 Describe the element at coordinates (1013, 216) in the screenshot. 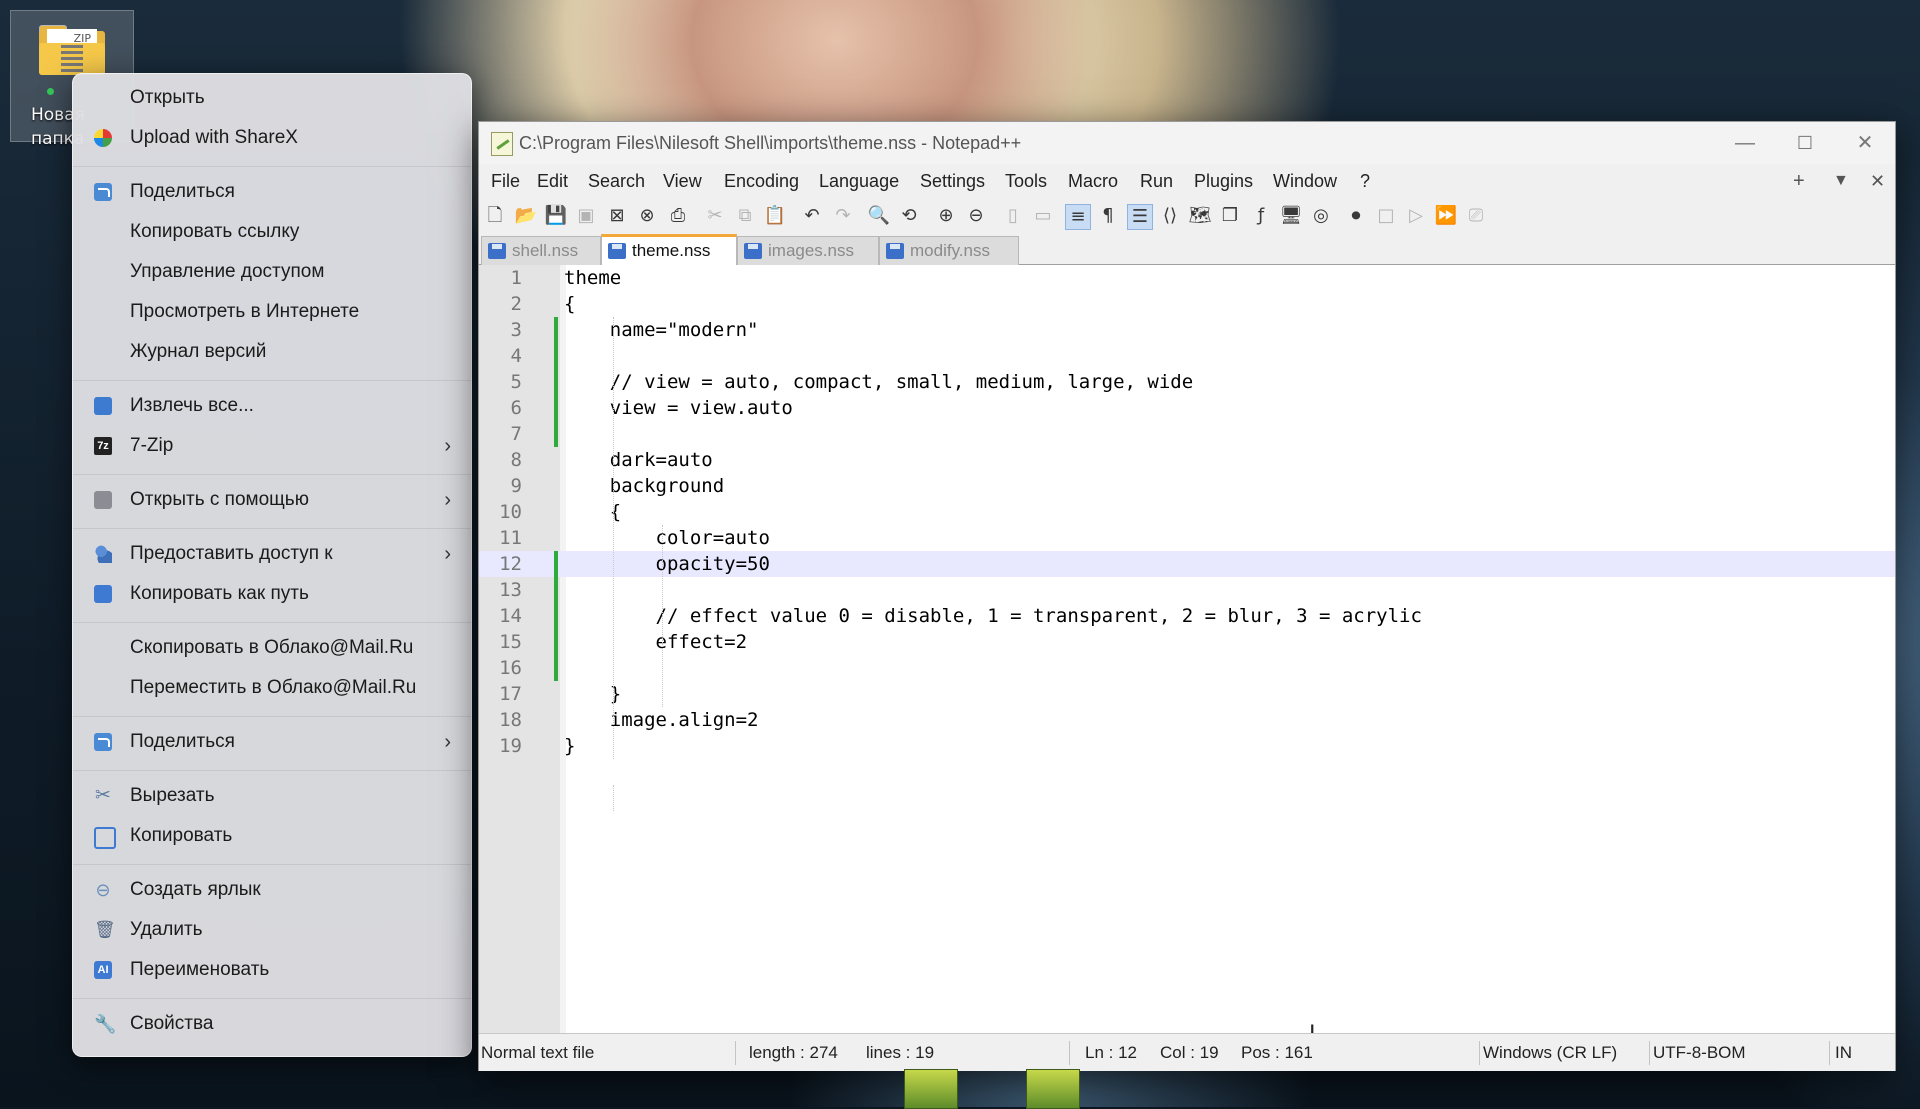

I see `sync-vertical-icon: ▯` at that location.